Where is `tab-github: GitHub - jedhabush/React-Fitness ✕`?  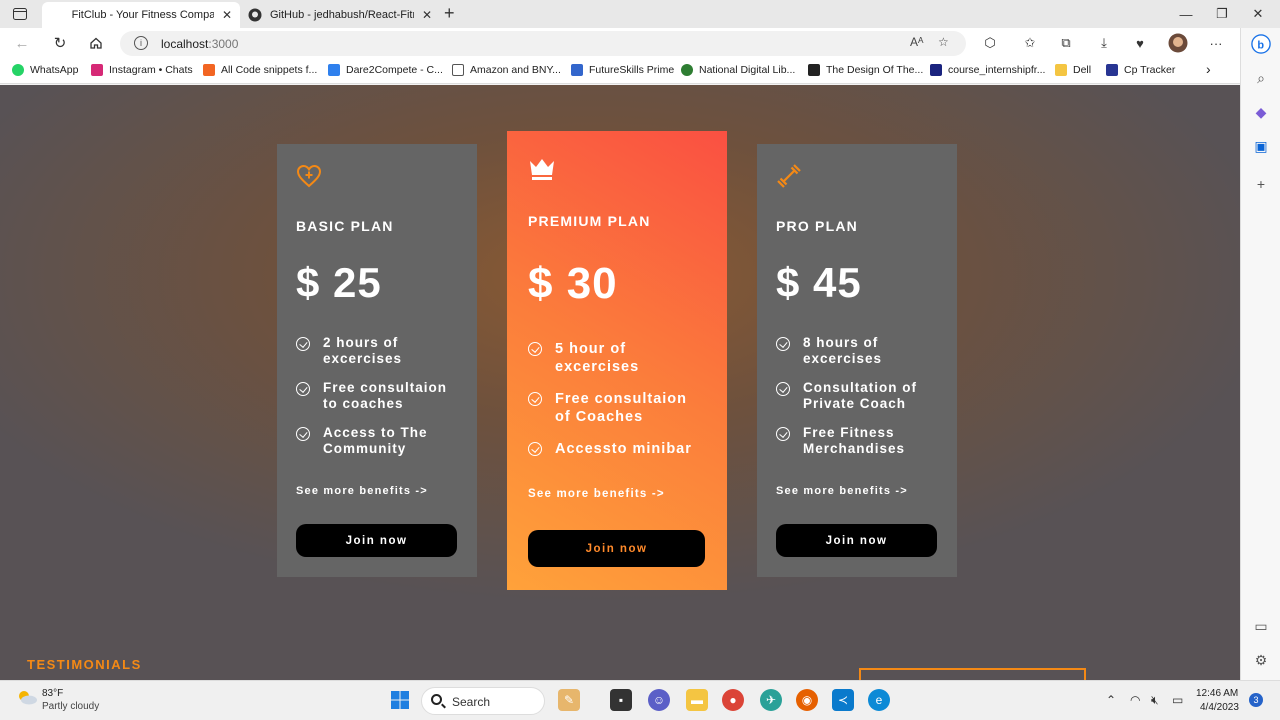 tab-github: GitHub - jedhabush/React-Fitness ✕ is located at coordinates (340, 15).